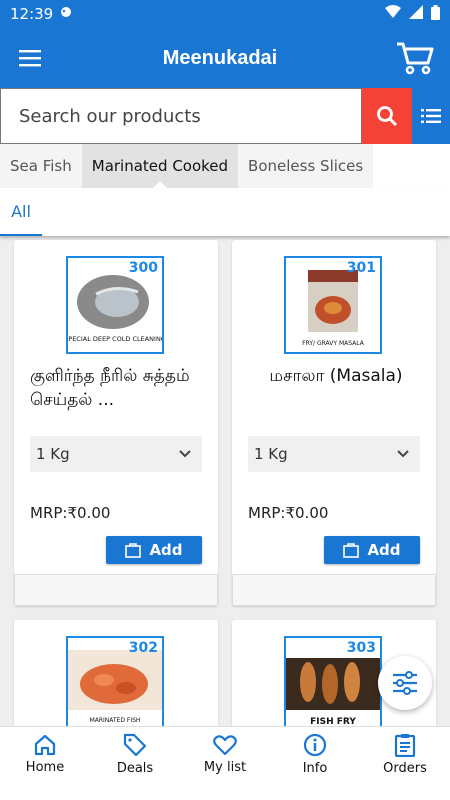 The width and height of the screenshot is (450, 800). What do you see at coordinates (361, 648) in the screenshot?
I see `product-code: 303` at bounding box center [361, 648].